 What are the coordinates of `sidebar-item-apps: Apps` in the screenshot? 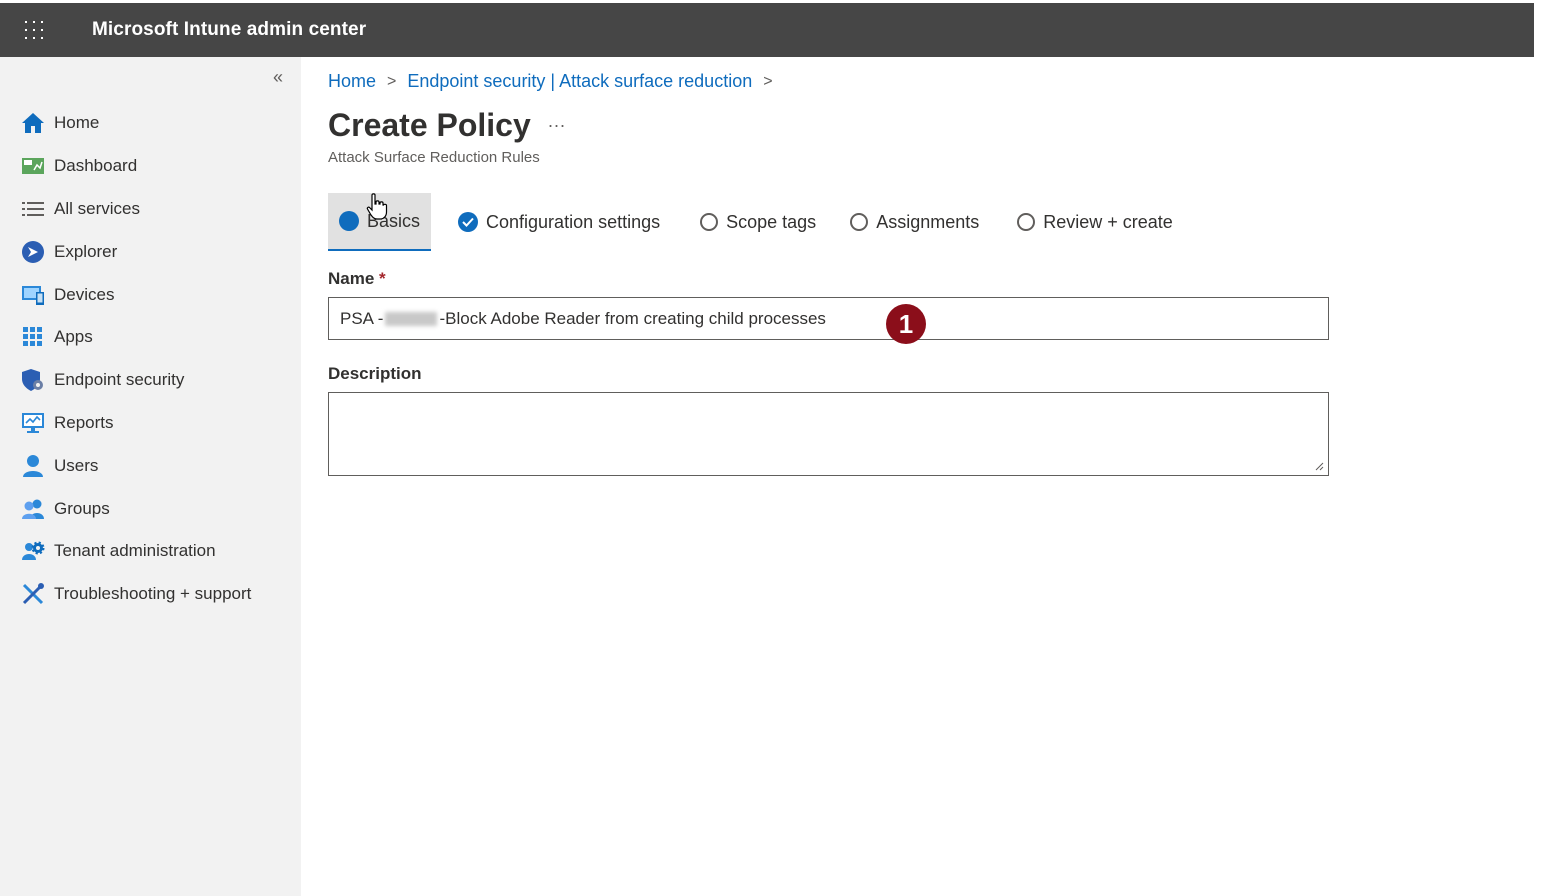 It's located at (135, 337).